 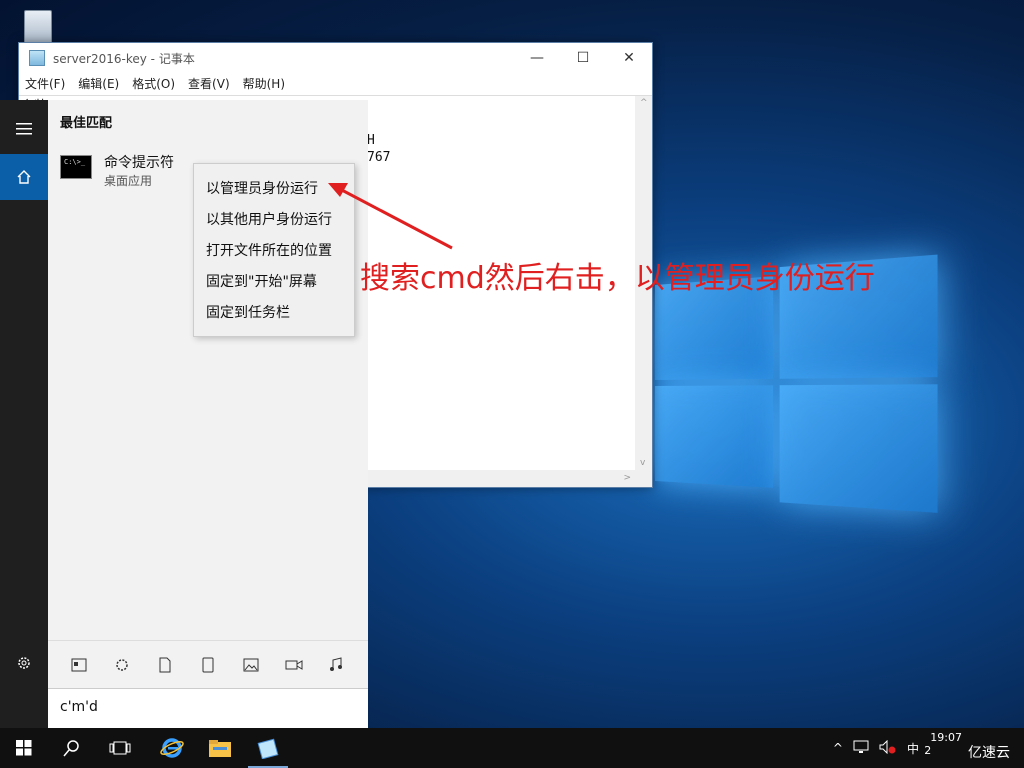 I want to click on minimize-button: —, so click(x=537, y=58).